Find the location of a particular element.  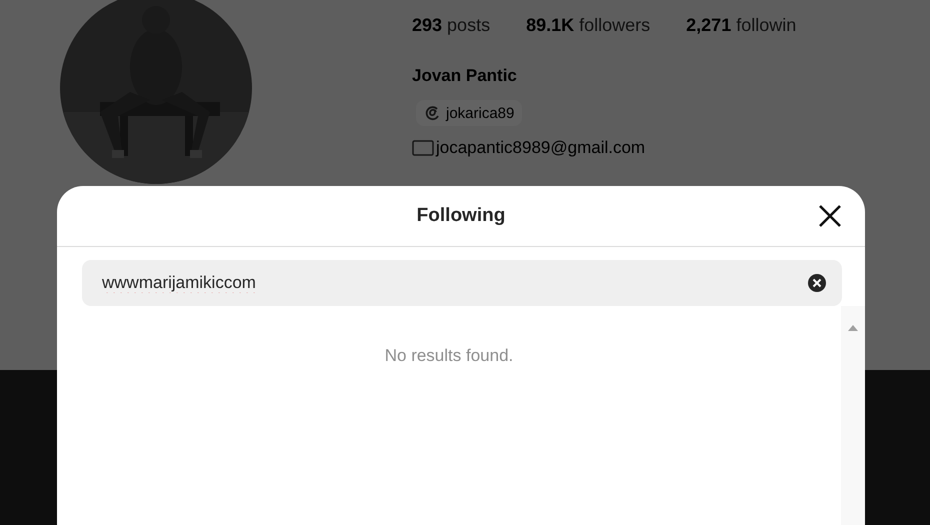

empty-message: No results found. is located at coordinates (449, 355).